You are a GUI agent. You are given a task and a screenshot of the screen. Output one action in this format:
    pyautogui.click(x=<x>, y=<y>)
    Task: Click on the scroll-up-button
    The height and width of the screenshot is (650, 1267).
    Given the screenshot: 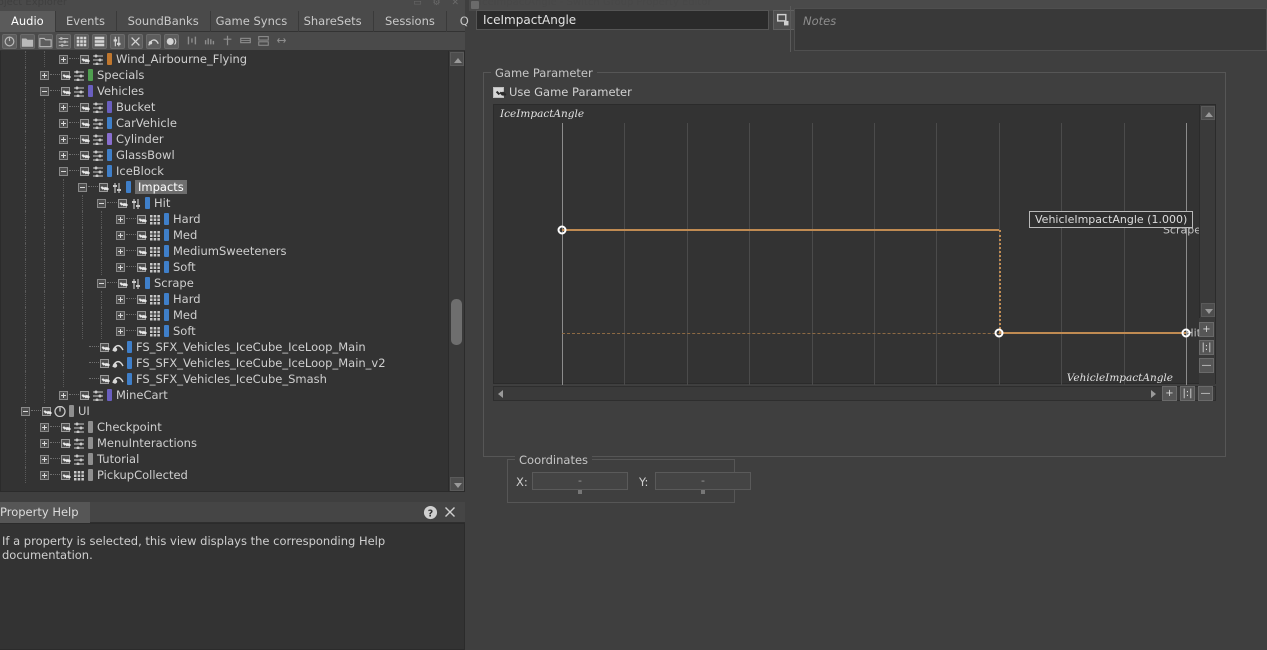 What is the action you would take?
    pyautogui.click(x=457, y=59)
    